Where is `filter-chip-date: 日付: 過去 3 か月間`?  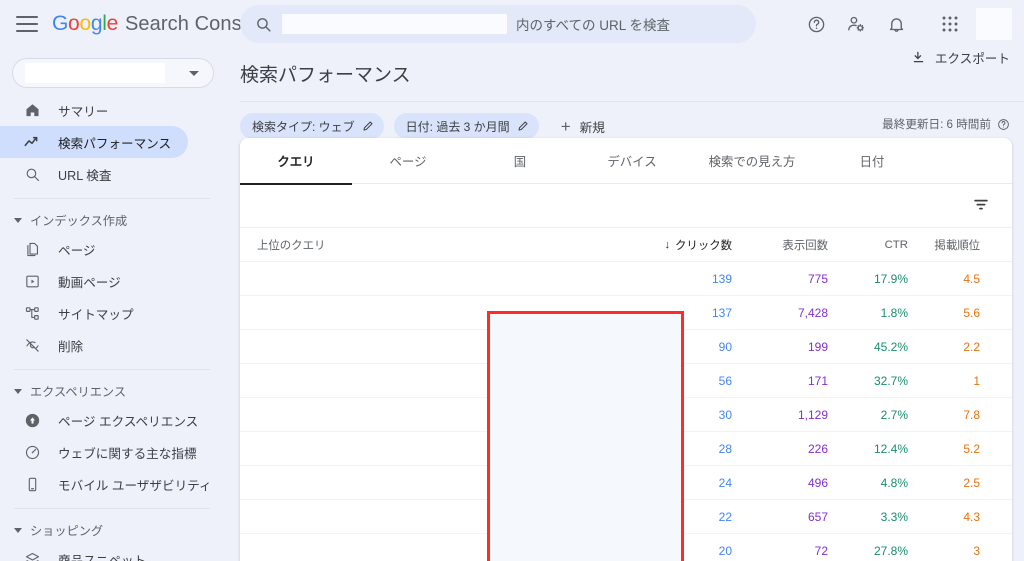
filter-chip-date: 日付: 過去 3 か月間 is located at coordinates (466, 126).